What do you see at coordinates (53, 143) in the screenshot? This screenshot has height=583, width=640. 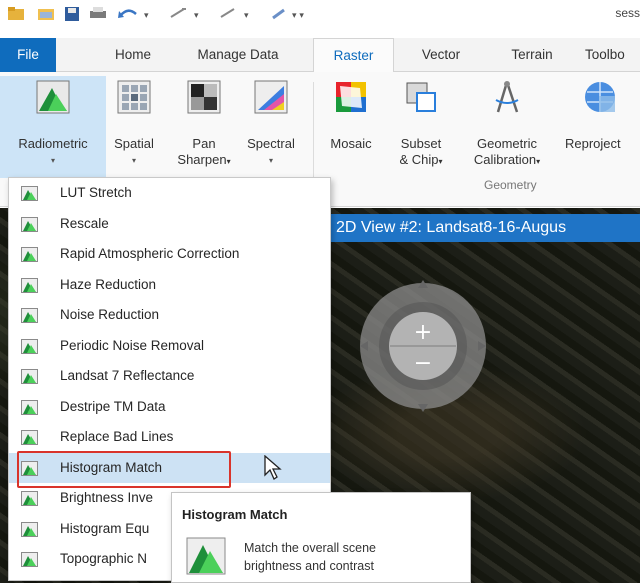 I see `radiometric-label: Radiometric` at bounding box center [53, 143].